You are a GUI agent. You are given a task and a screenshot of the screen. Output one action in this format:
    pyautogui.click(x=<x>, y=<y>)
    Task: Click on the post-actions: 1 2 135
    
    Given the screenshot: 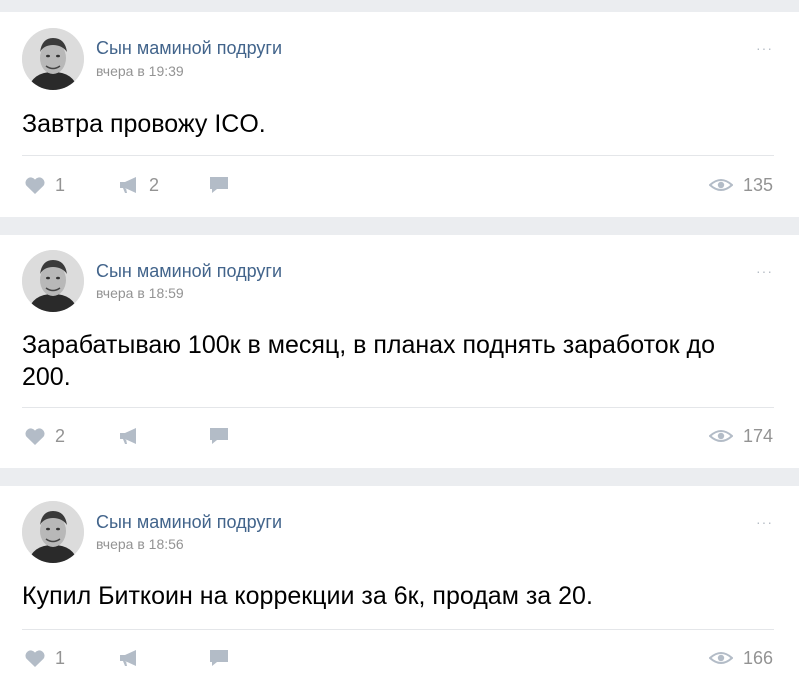 What is the action you would take?
    pyautogui.click(x=399, y=185)
    